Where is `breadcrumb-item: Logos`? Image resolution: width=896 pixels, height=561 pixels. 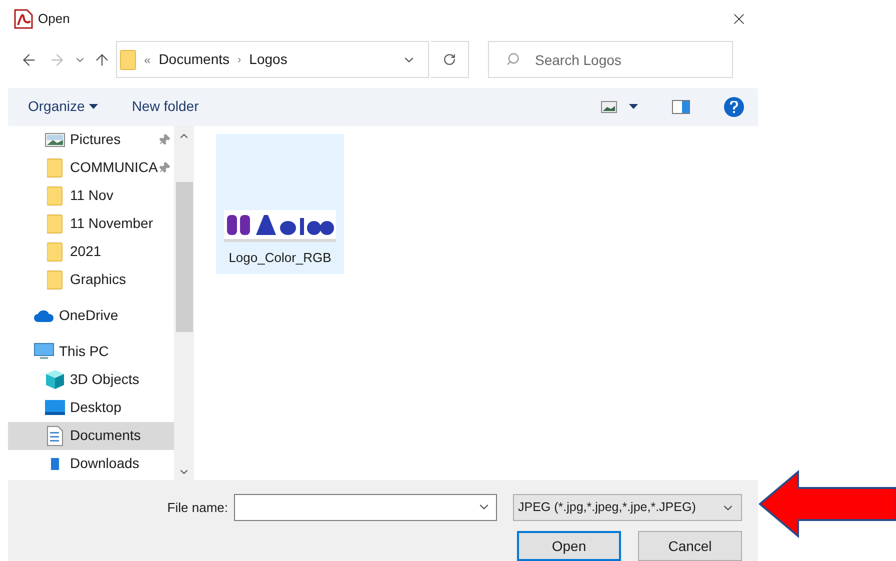 breadcrumb-item: Logos is located at coordinates (268, 59).